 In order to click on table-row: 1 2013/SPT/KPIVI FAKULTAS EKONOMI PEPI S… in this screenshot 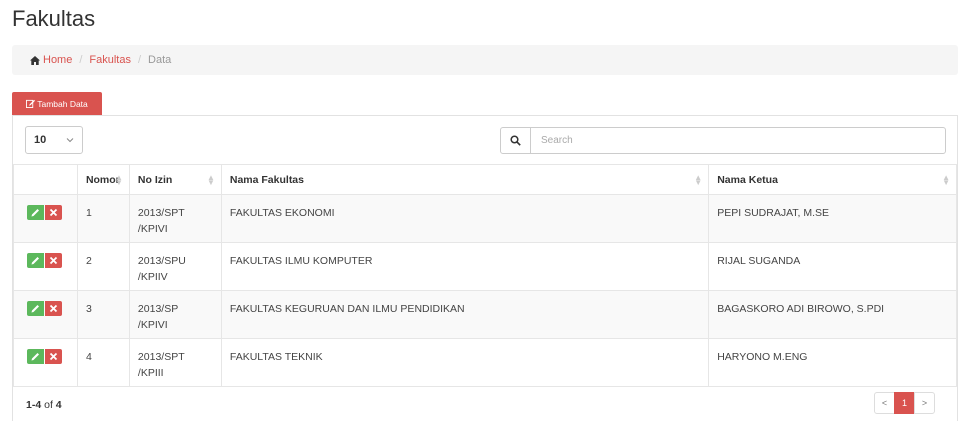, I will do `click(485, 218)`.